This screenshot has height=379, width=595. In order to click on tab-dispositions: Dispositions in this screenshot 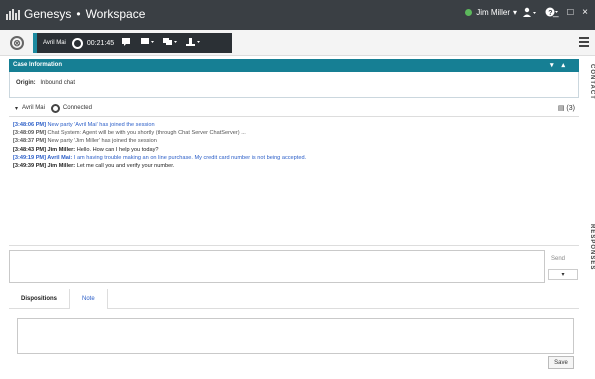, I will do `click(39, 299)`.